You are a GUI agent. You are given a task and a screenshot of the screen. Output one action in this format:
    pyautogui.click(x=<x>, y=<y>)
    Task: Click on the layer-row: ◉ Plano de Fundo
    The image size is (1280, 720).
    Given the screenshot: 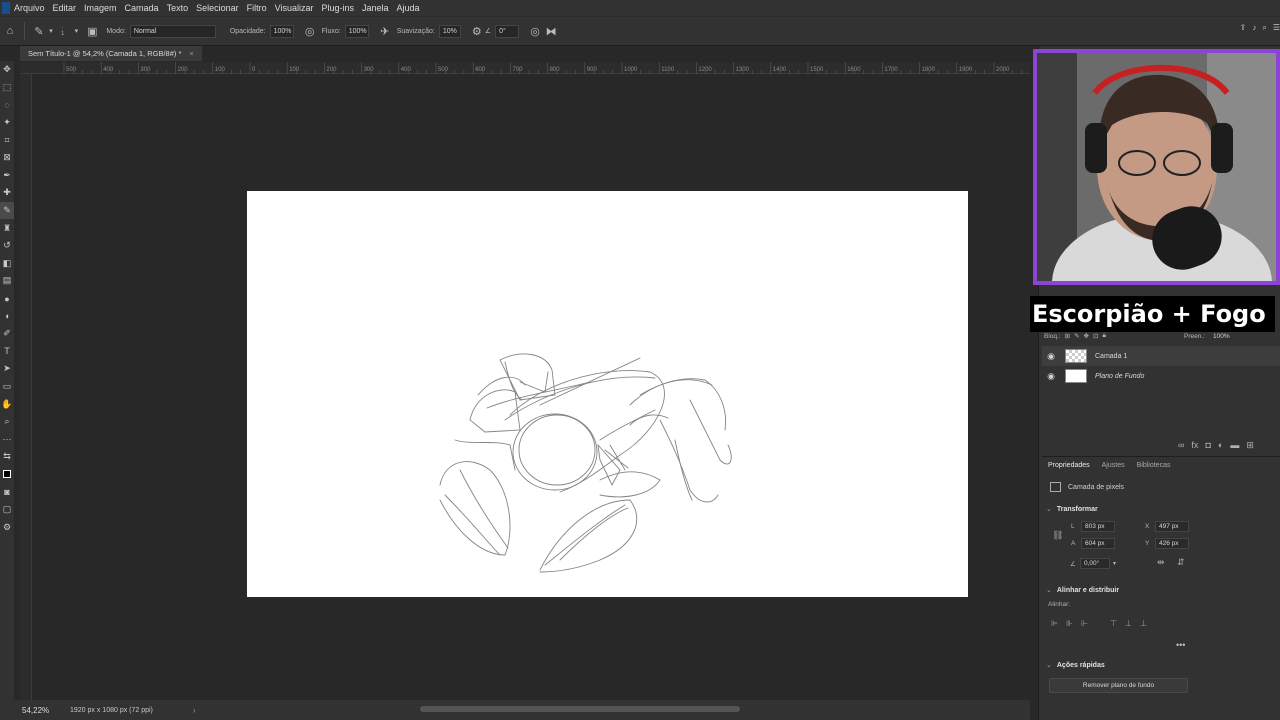 What is the action you would take?
    pyautogui.click(x=1161, y=376)
    